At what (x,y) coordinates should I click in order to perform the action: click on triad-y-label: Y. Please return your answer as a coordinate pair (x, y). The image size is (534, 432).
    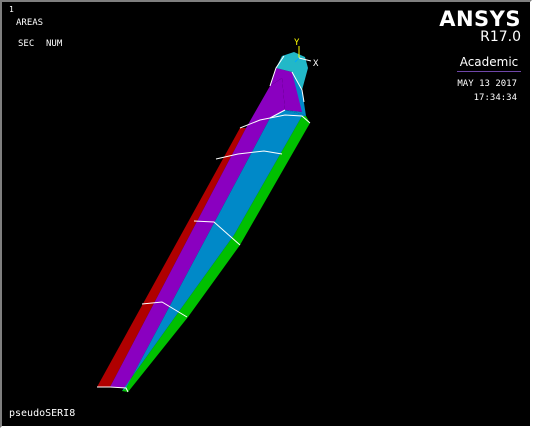
    Looking at the image, I should click on (297, 43).